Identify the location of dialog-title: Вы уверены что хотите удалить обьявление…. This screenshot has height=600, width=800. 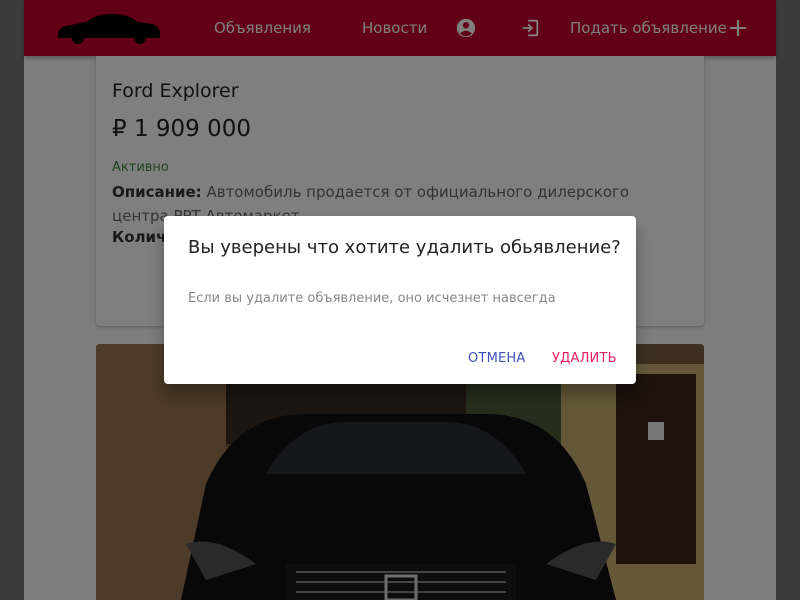
(404, 247).